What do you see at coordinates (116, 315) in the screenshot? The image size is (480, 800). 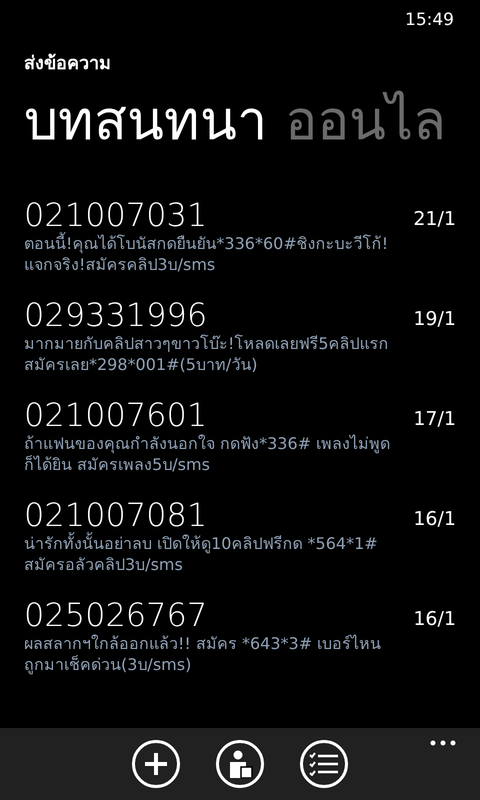 I see `sender-number: 029331996` at bounding box center [116, 315].